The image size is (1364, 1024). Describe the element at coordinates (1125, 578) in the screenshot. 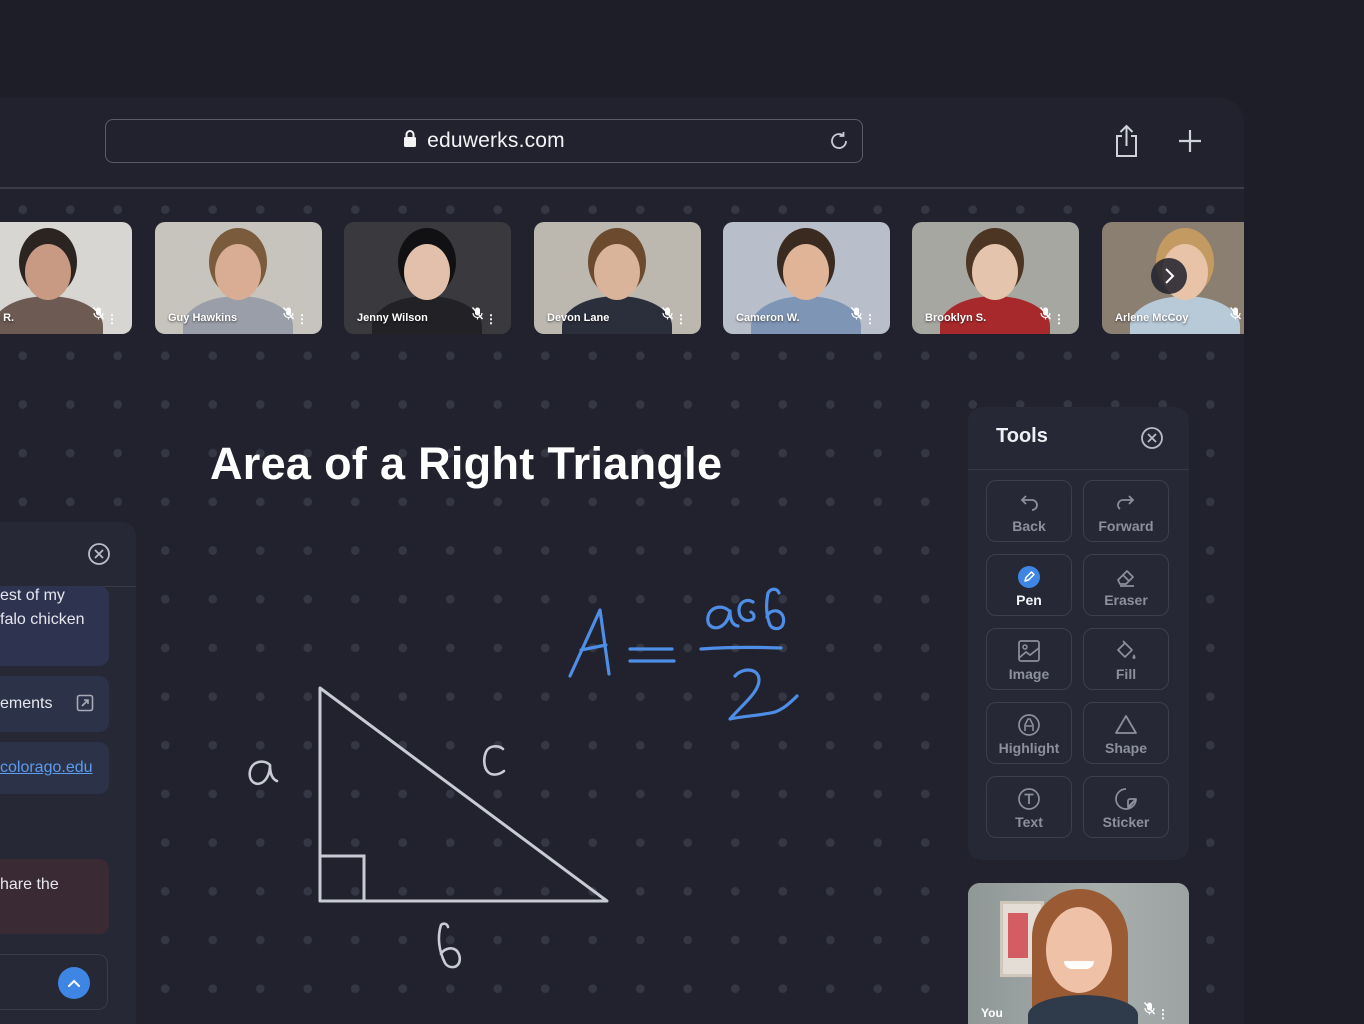

I see `eraser-icon` at that location.